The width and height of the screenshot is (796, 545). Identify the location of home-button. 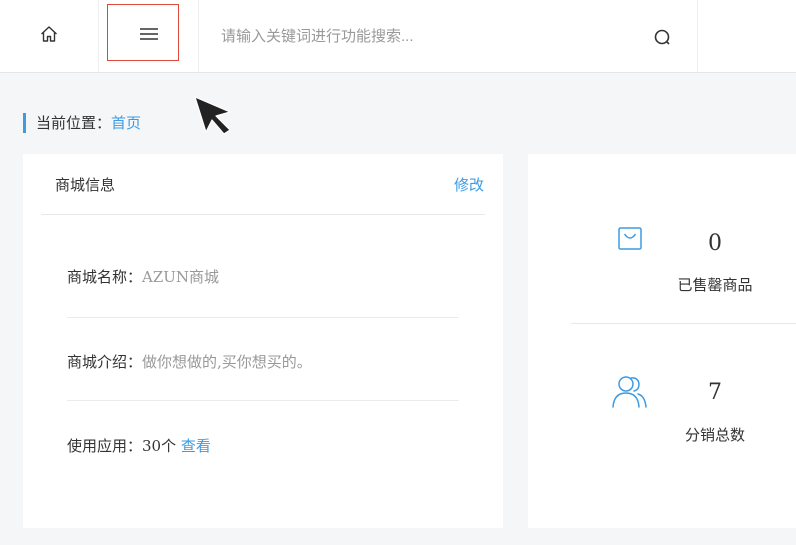
(49, 36).